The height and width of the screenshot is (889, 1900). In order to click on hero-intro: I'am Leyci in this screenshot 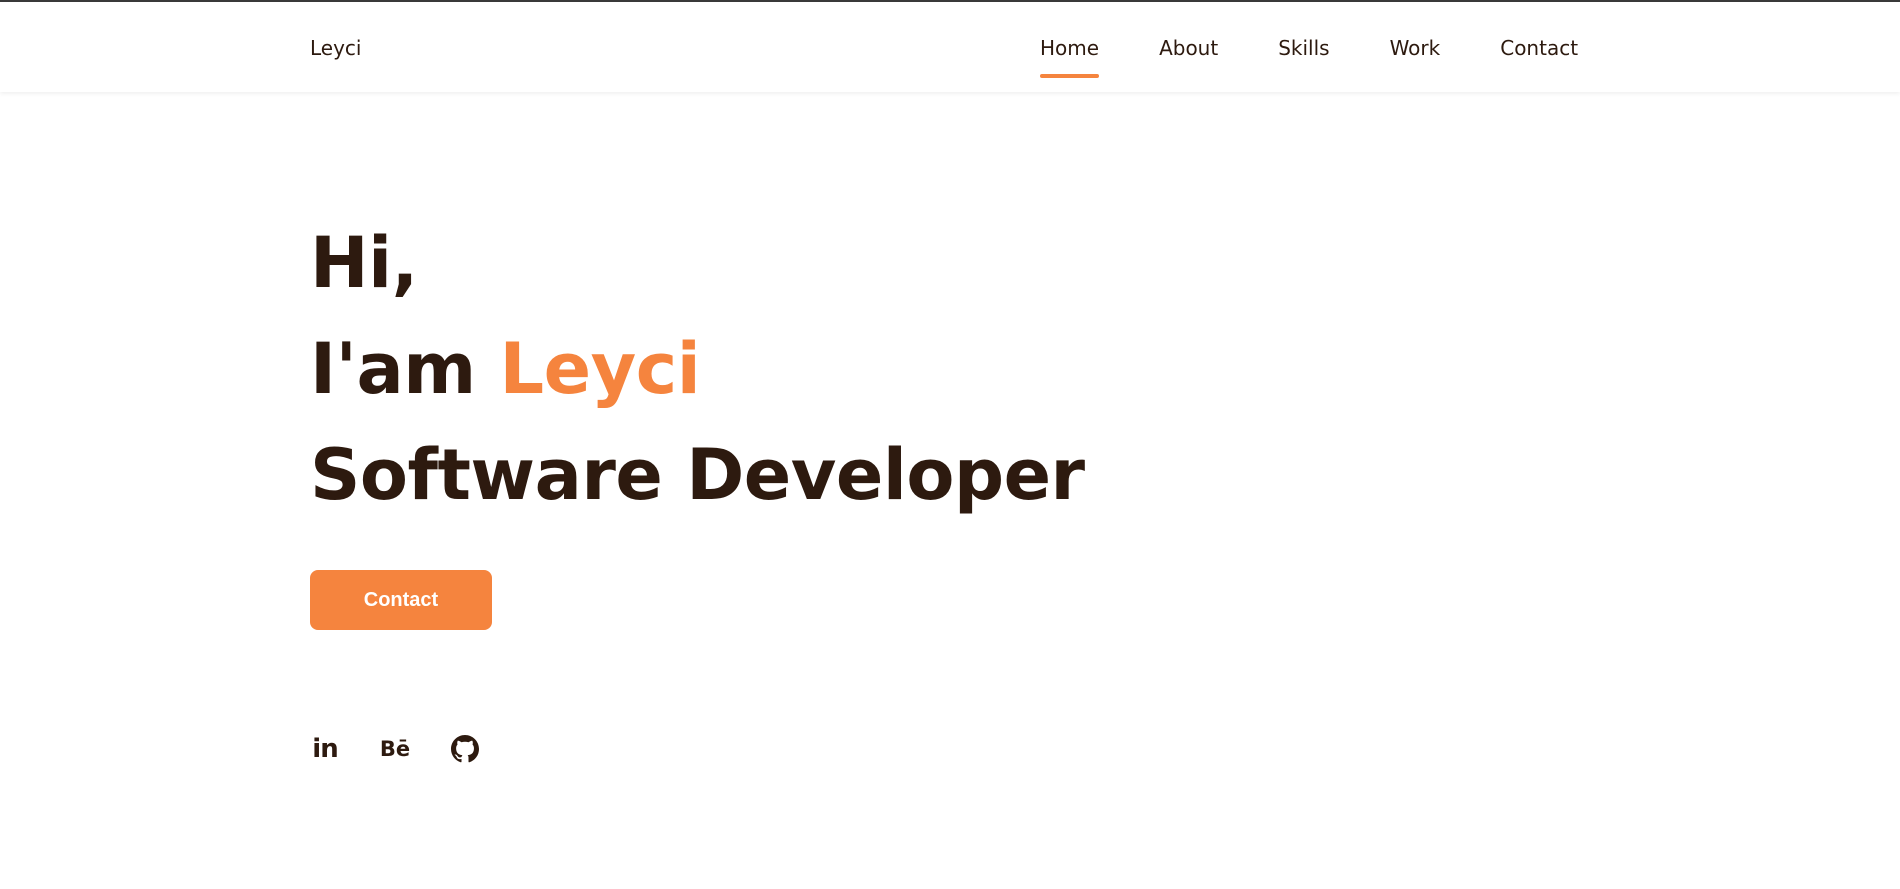, I will do `click(697, 369)`.